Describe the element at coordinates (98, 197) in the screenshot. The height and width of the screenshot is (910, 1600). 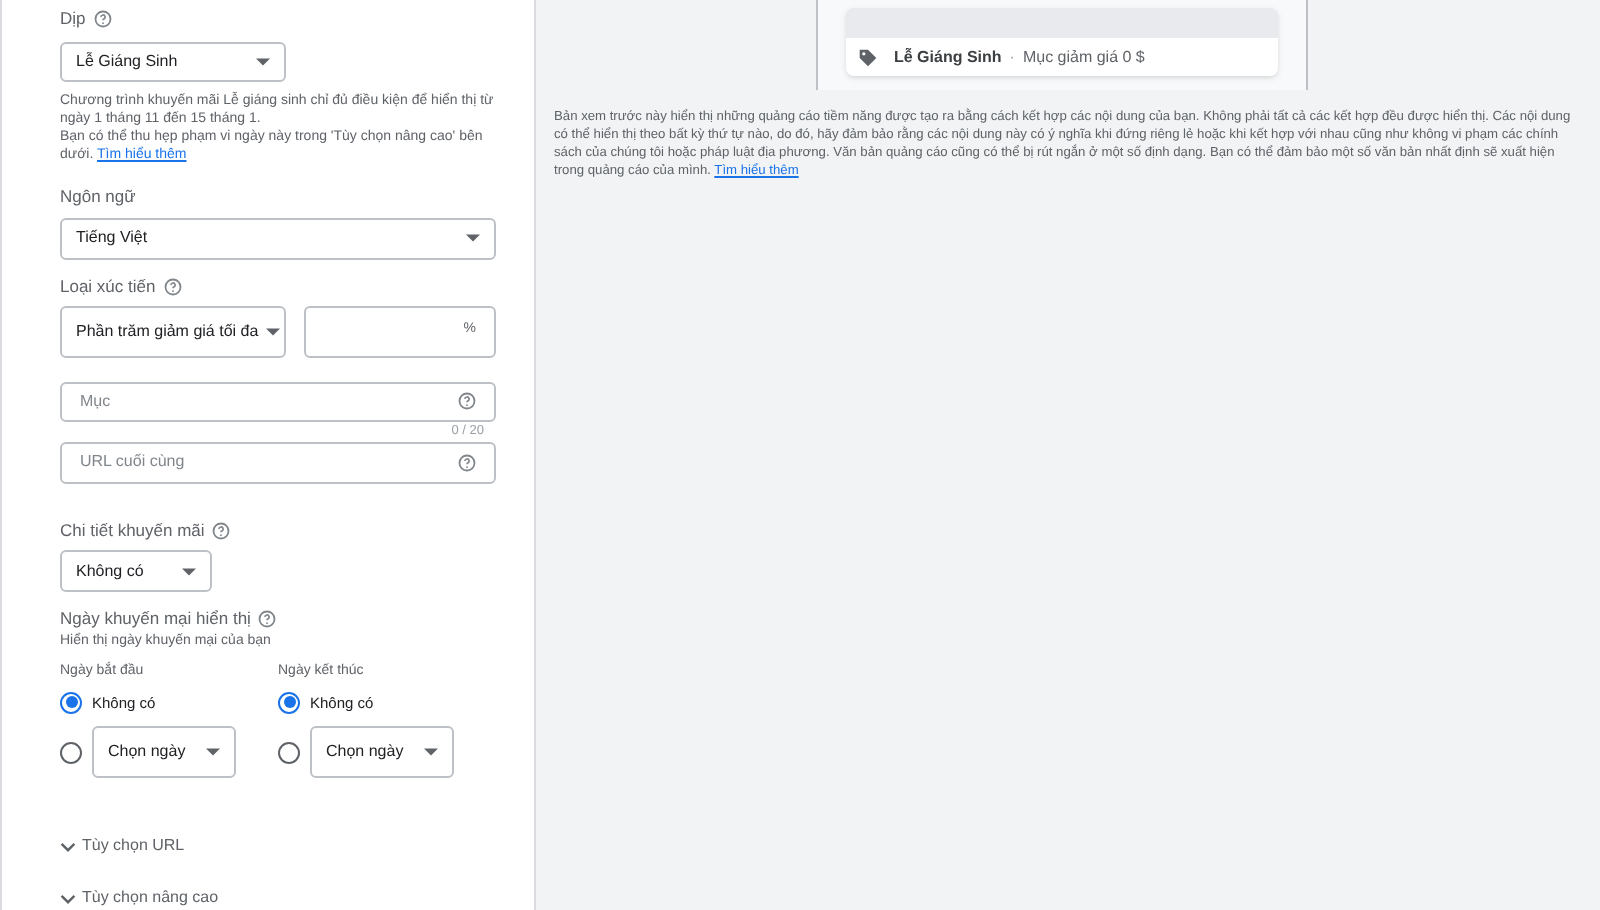
I see `field-label: Ngôn ngữ` at that location.